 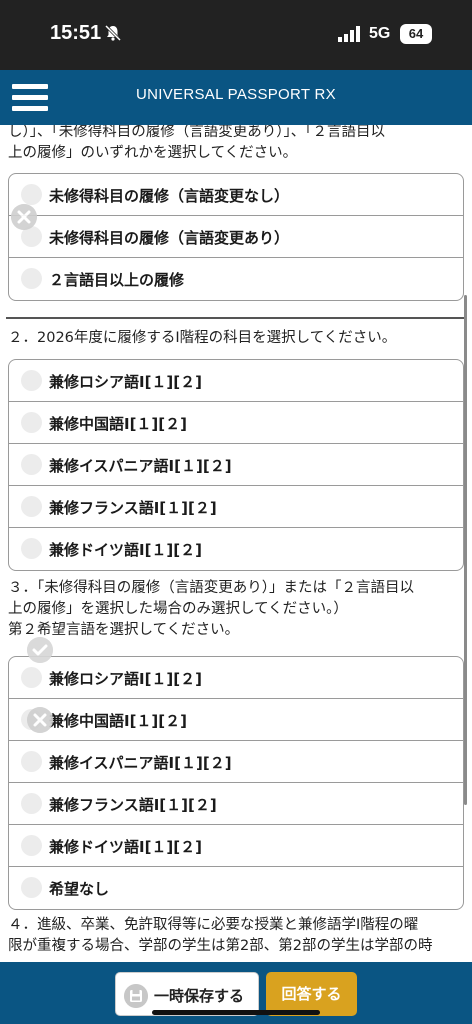 I want to click on floppy-disk-icon, so click(x=136, y=996).